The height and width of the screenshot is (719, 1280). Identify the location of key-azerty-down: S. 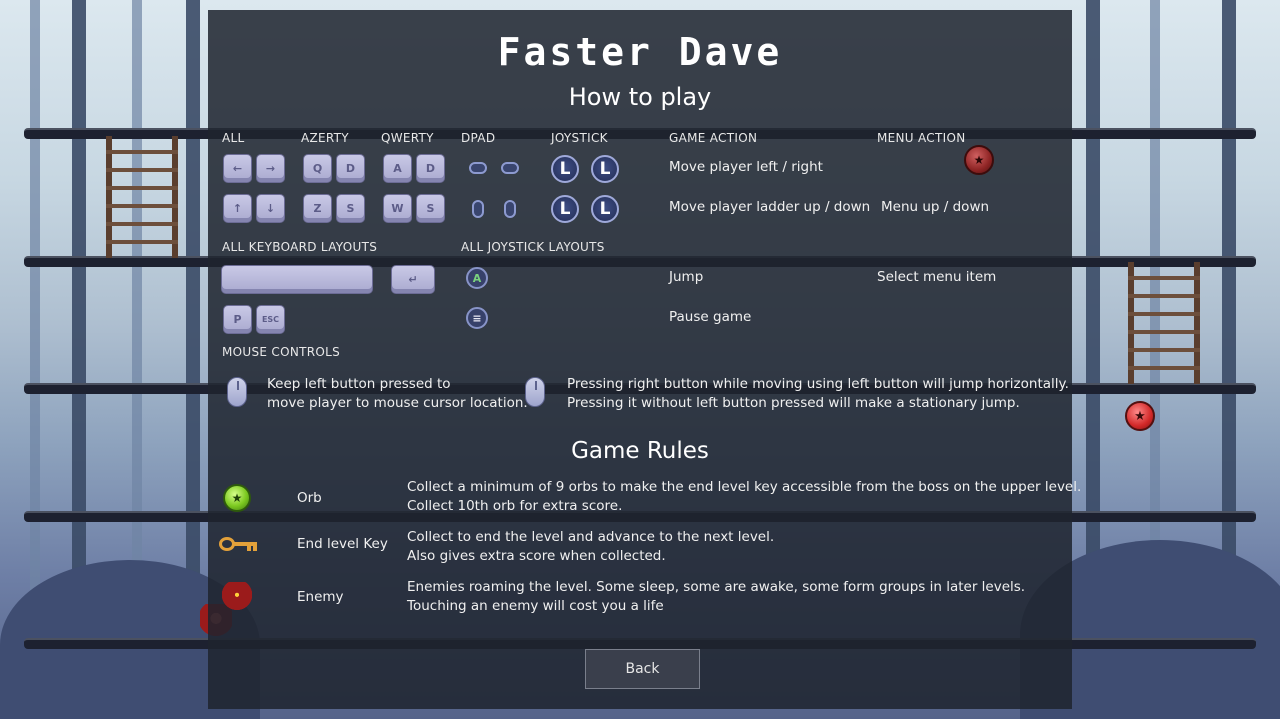
(350, 208).